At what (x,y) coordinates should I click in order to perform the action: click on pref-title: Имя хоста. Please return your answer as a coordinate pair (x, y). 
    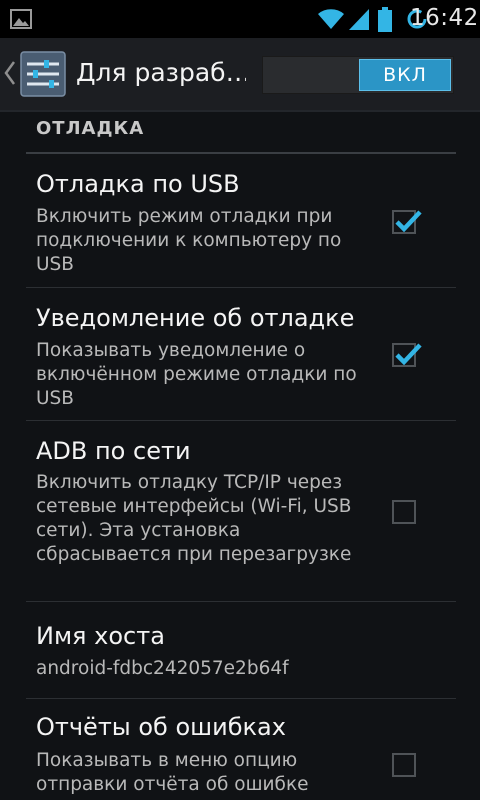
    Looking at the image, I should click on (100, 636).